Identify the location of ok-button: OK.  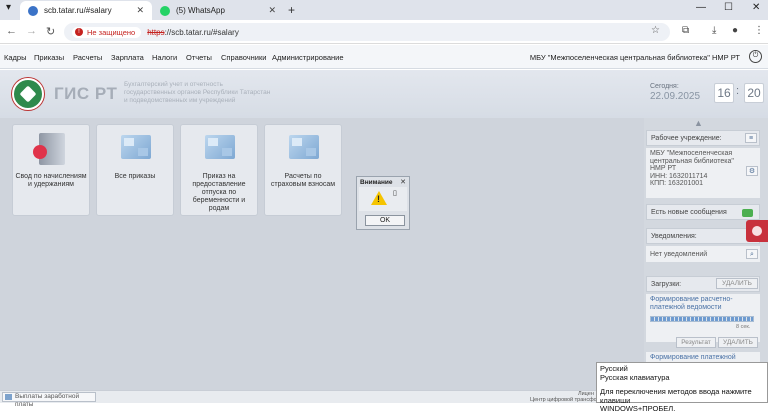
(385, 220).